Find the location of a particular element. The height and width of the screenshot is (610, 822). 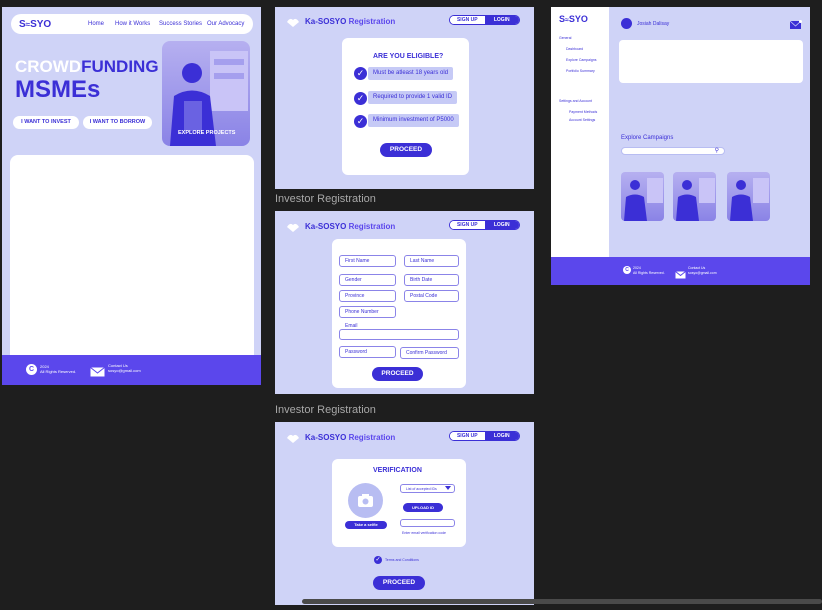

verification-proceed-button: PROCEED is located at coordinates (399, 583).